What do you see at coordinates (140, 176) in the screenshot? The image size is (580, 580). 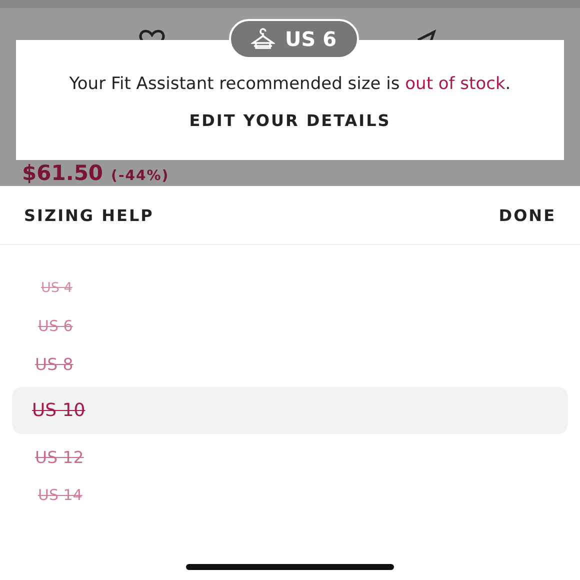 I see `discount: (-44%)` at bounding box center [140, 176].